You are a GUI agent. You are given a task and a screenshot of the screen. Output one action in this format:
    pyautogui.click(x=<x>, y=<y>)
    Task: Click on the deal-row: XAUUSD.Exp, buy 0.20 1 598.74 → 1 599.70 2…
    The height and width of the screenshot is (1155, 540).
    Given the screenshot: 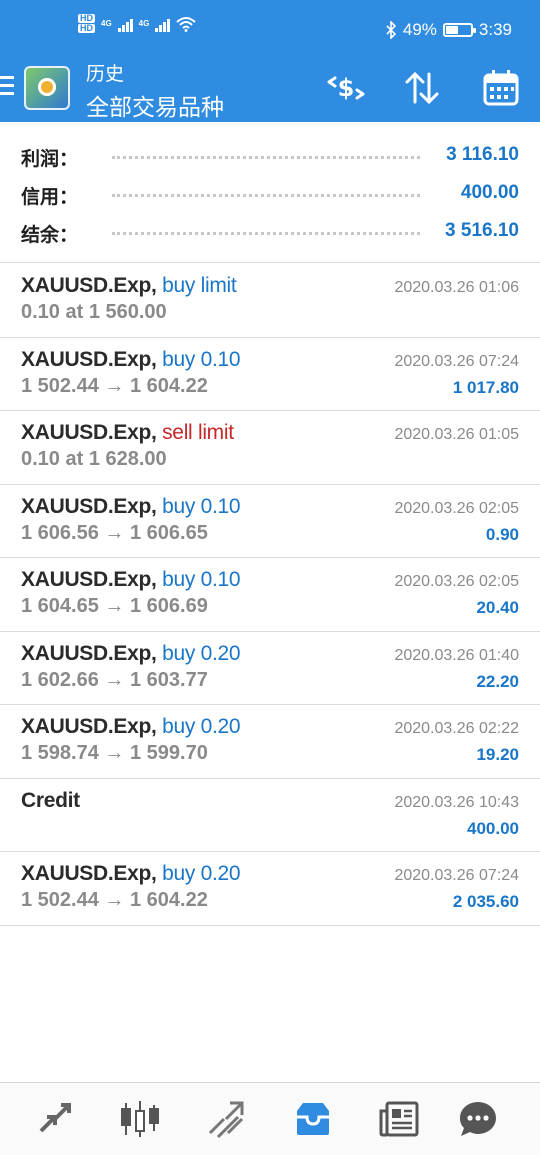 What is the action you would take?
    pyautogui.click(x=270, y=742)
    